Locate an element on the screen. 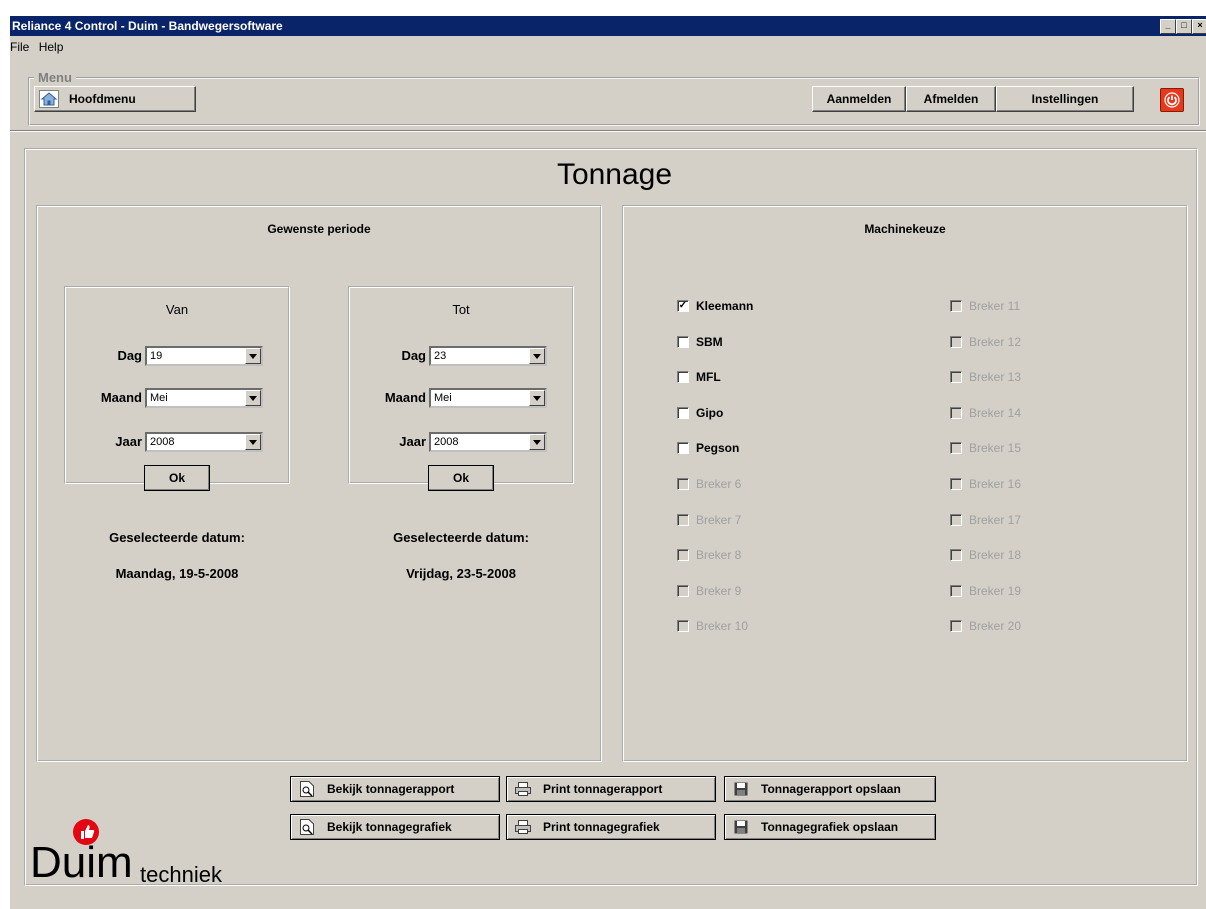 This screenshot has height=909, width=1206. menu-bar: File Help is located at coordinates (39, 50).